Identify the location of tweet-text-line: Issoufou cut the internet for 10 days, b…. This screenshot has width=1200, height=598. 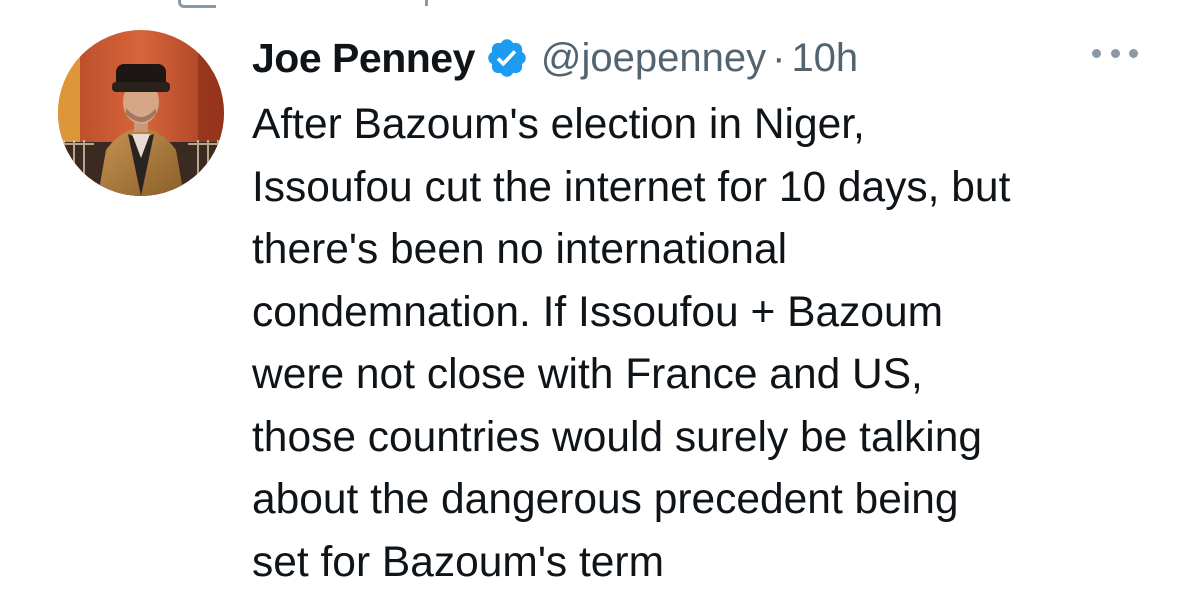
(631, 187).